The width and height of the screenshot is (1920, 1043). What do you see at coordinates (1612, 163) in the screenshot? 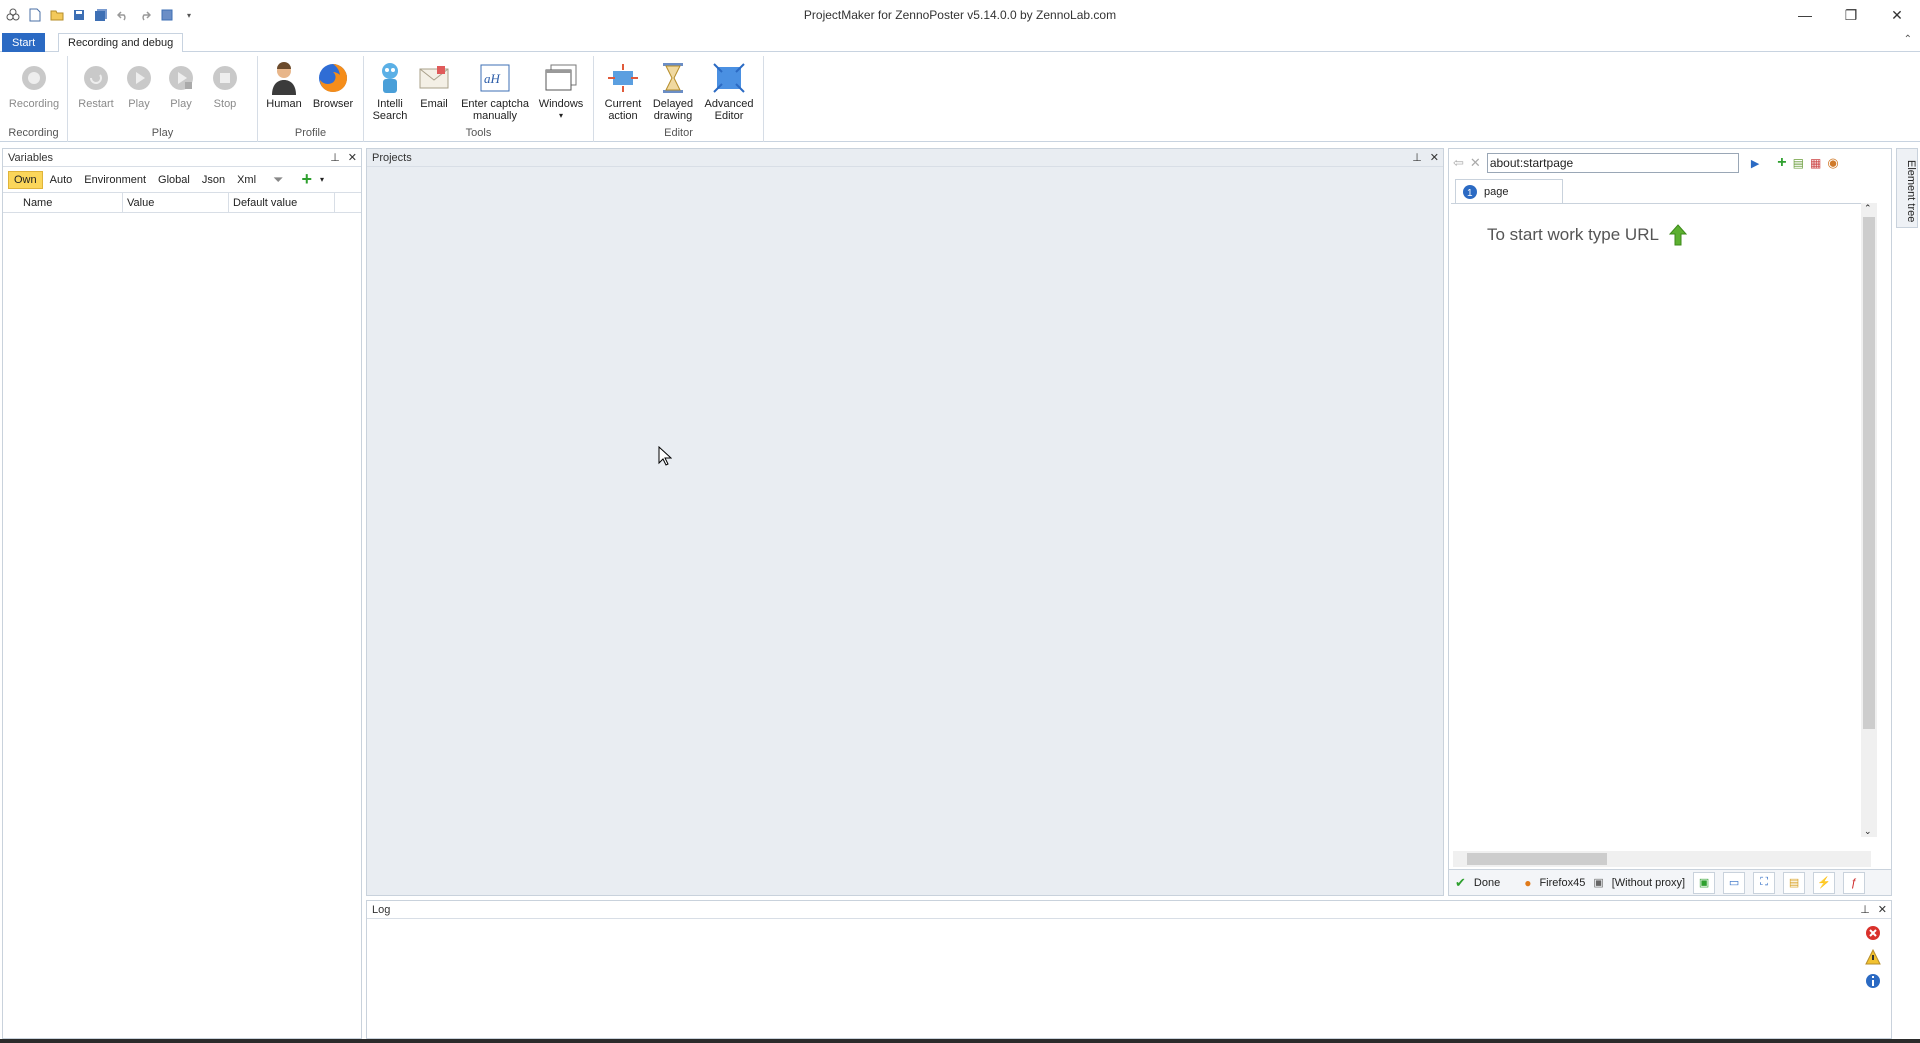
I see `url-input` at bounding box center [1612, 163].